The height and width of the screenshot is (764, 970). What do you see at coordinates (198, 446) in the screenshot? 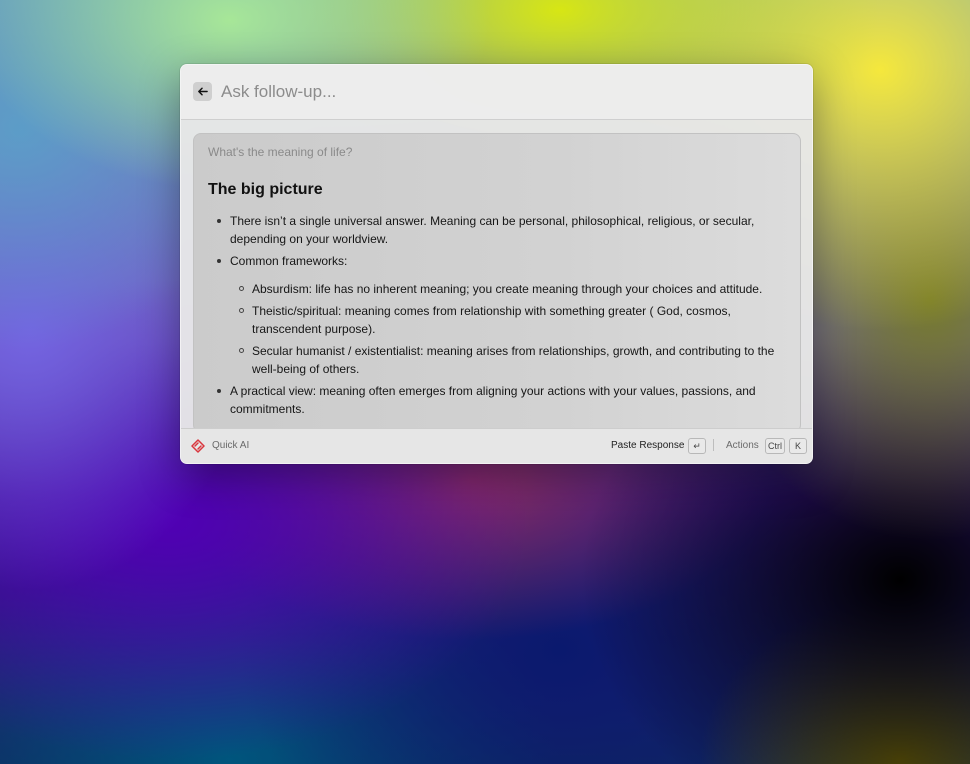
I see `raycast-ai-icon` at bounding box center [198, 446].